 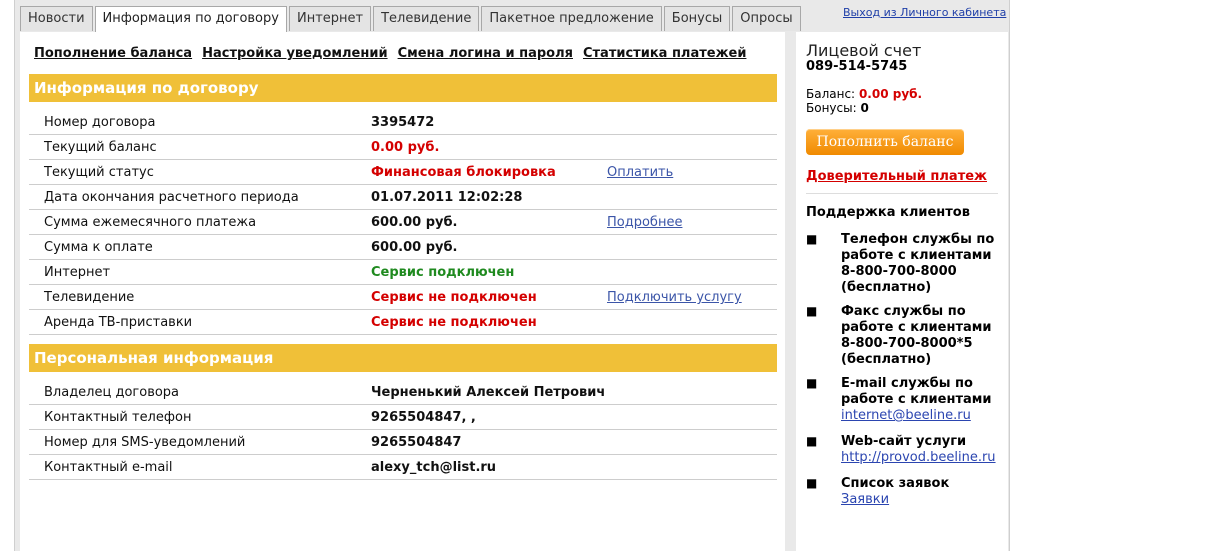 What do you see at coordinates (640, 172) in the screenshot?
I see `pay-link: Оплатить` at bounding box center [640, 172].